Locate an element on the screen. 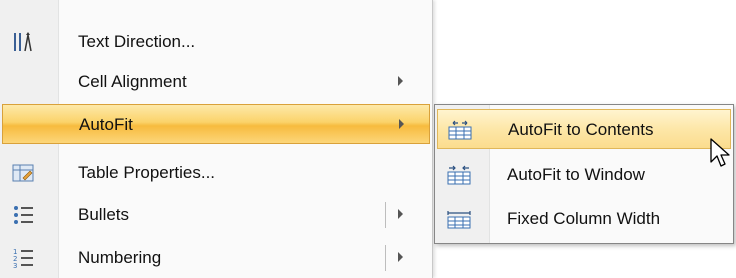 The image size is (736, 278). submenu-item-autofit-window: AutoFit to Window is located at coordinates (584, 175).